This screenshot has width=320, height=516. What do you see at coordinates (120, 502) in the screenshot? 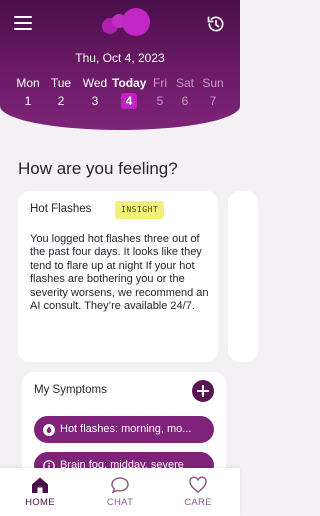
I see `tab-chat-label: CHAT` at bounding box center [120, 502].